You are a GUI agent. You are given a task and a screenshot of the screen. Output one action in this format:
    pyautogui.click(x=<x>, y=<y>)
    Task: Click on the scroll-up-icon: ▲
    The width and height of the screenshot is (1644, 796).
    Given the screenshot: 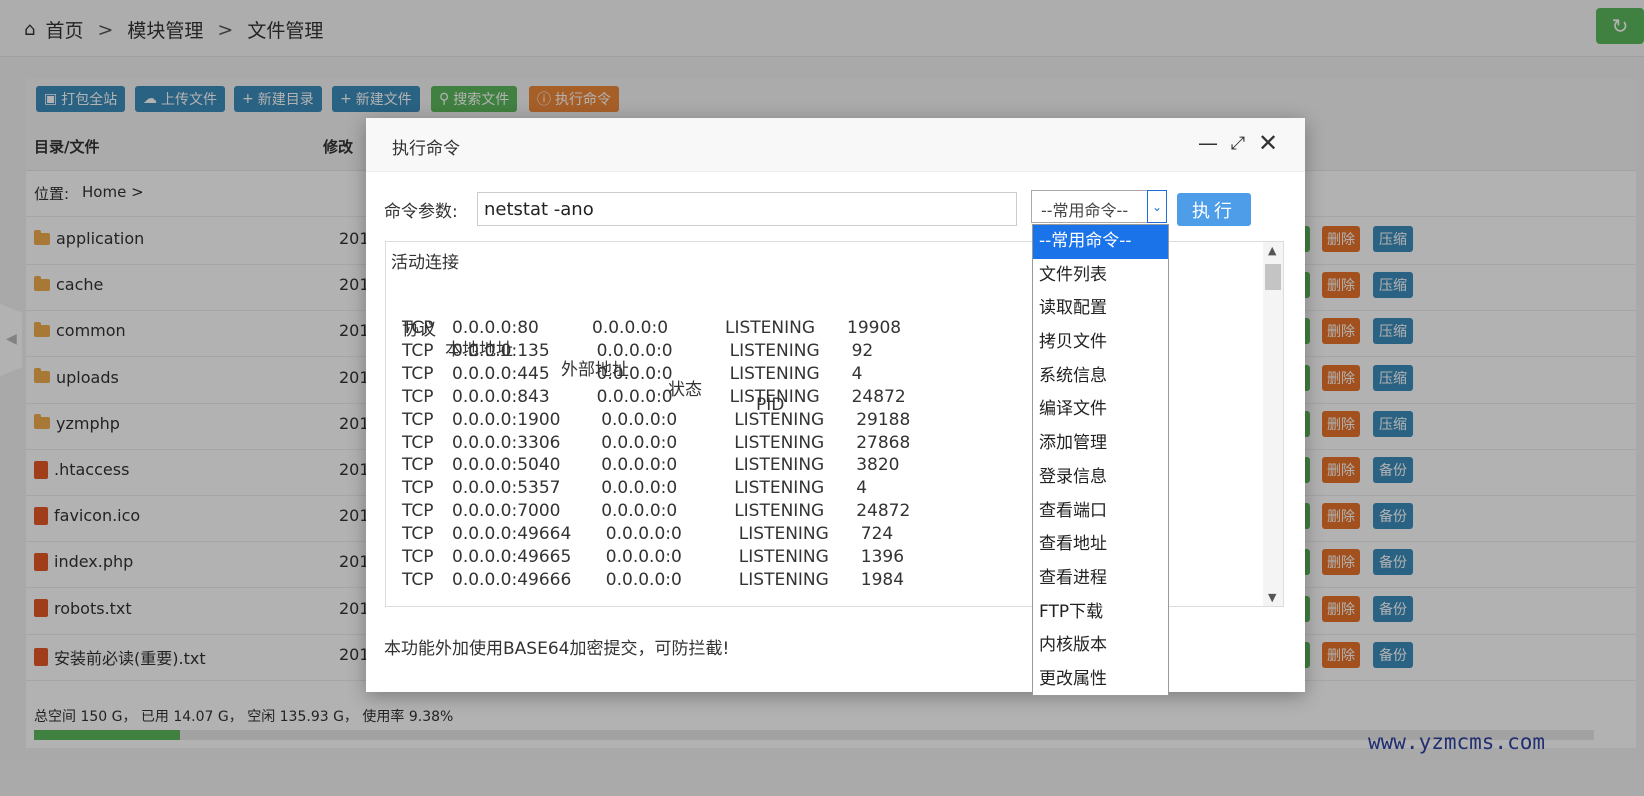 What is the action you would take?
    pyautogui.click(x=1272, y=250)
    